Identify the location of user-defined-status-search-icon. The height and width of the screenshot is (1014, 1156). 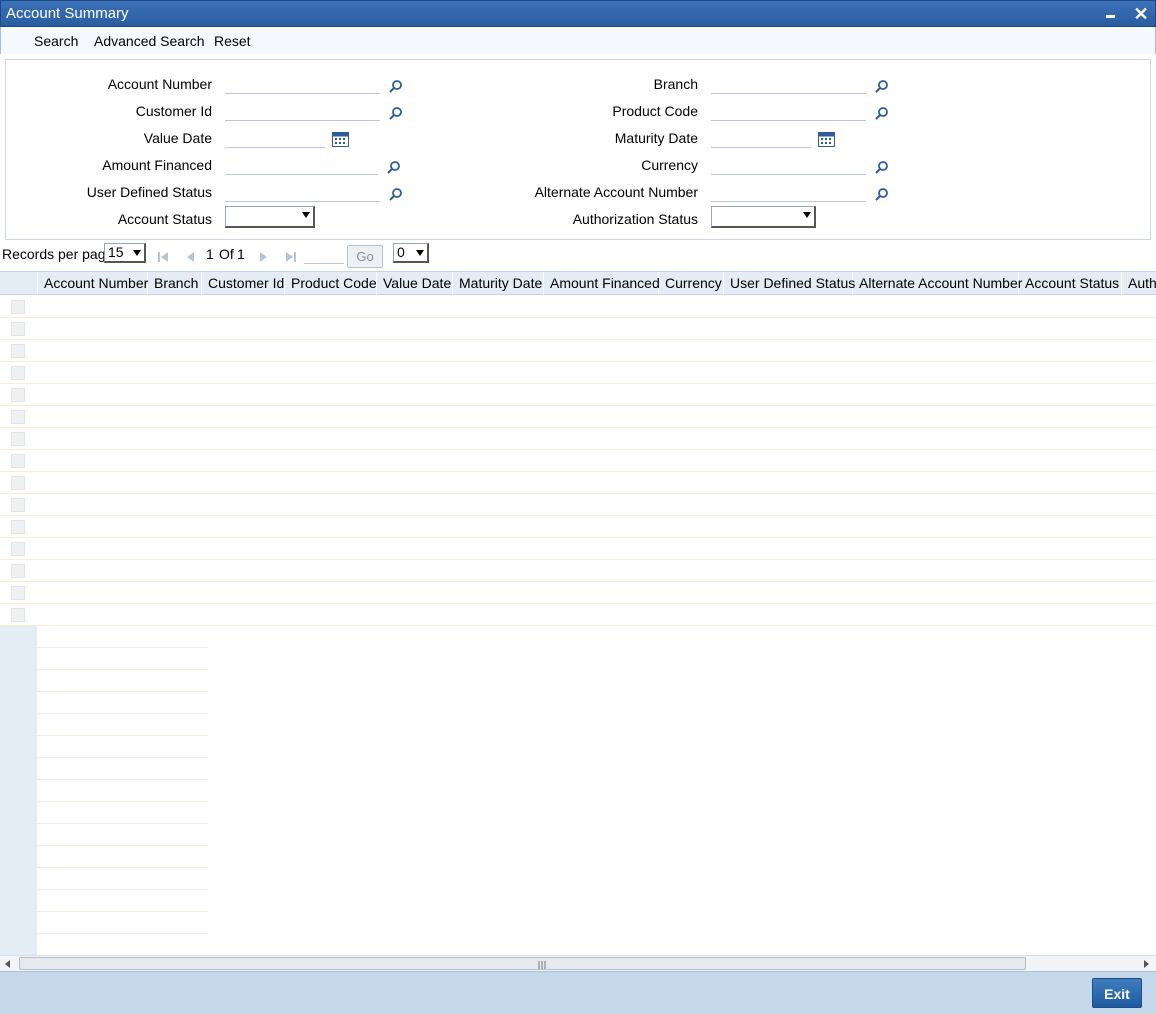
(396, 194).